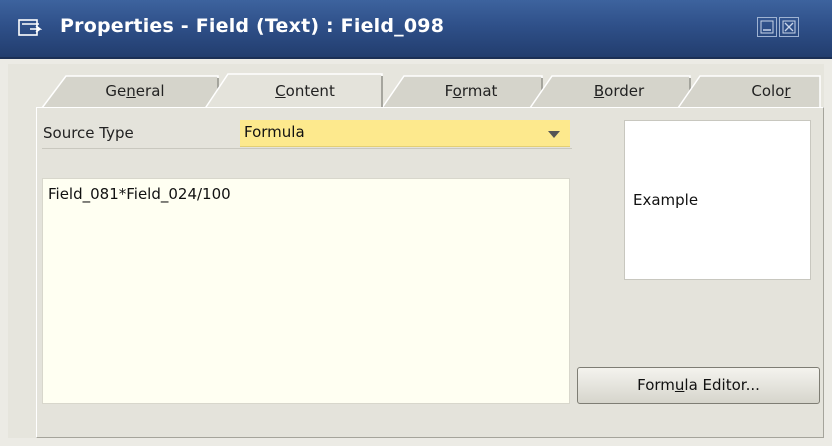 The width and height of the screenshot is (832, 446). Describe the element at coordinates (30, 28) in the screenshot. I see `properties-icon` at that location.